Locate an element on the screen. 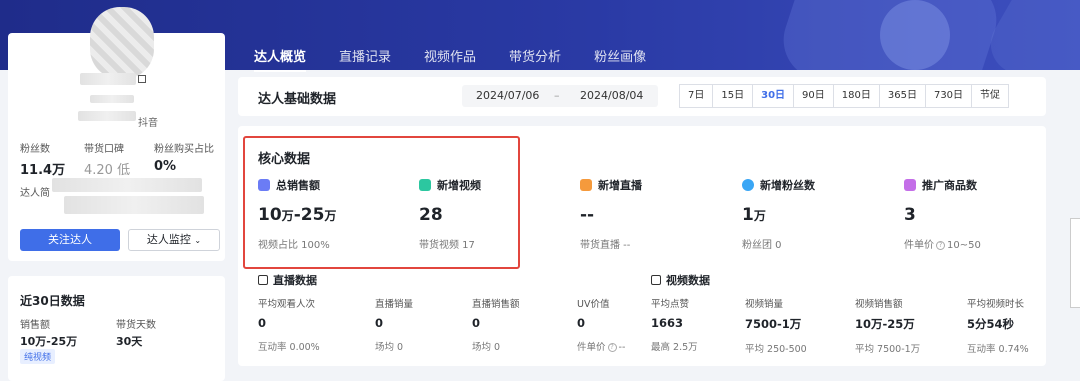 This screenshot has width=1080, height=381. avatar is located at coordinates (122, 43).